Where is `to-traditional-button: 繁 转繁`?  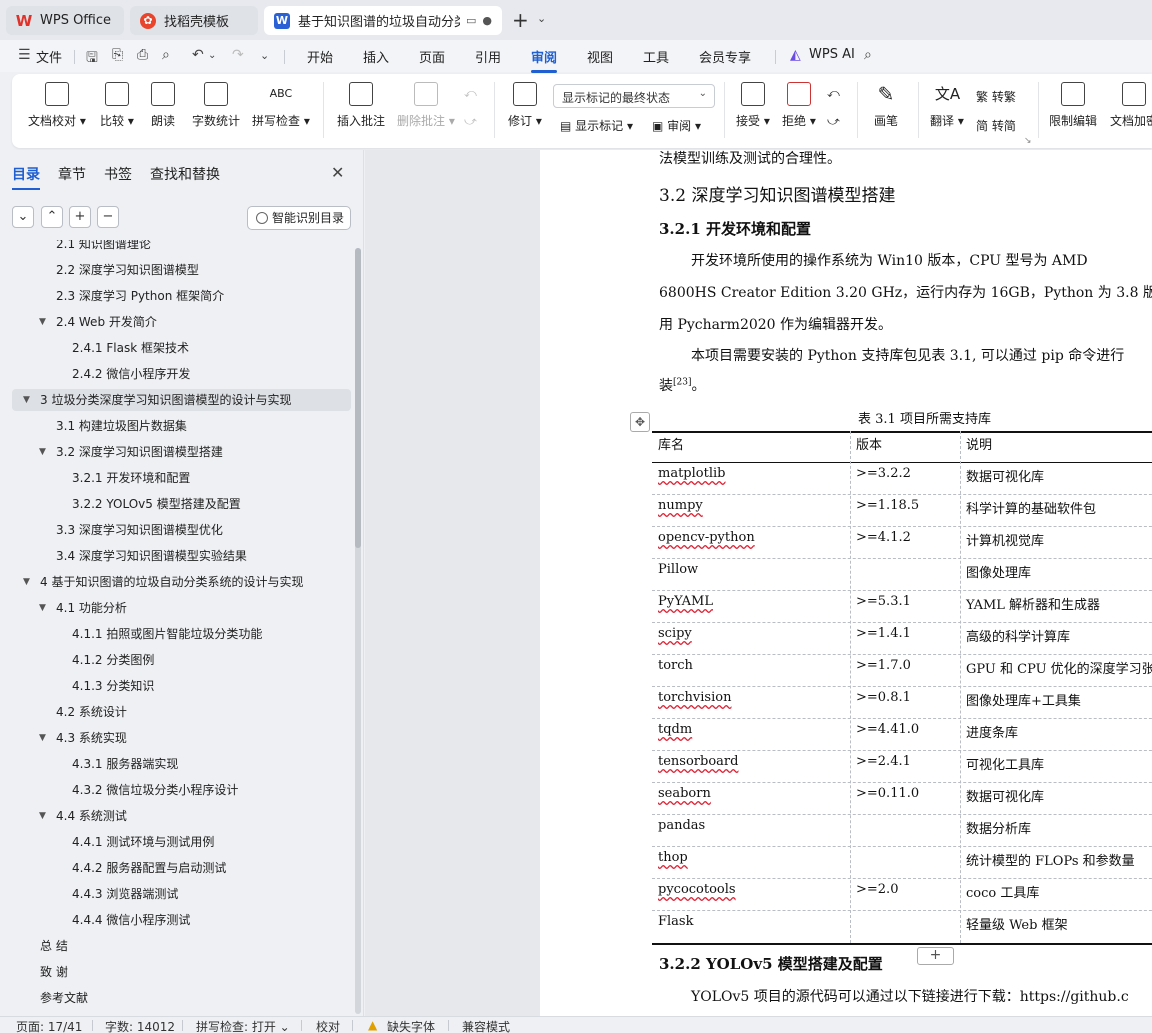 to-traditional-button: 繁 转繁 is located at coordinates (996, 96).